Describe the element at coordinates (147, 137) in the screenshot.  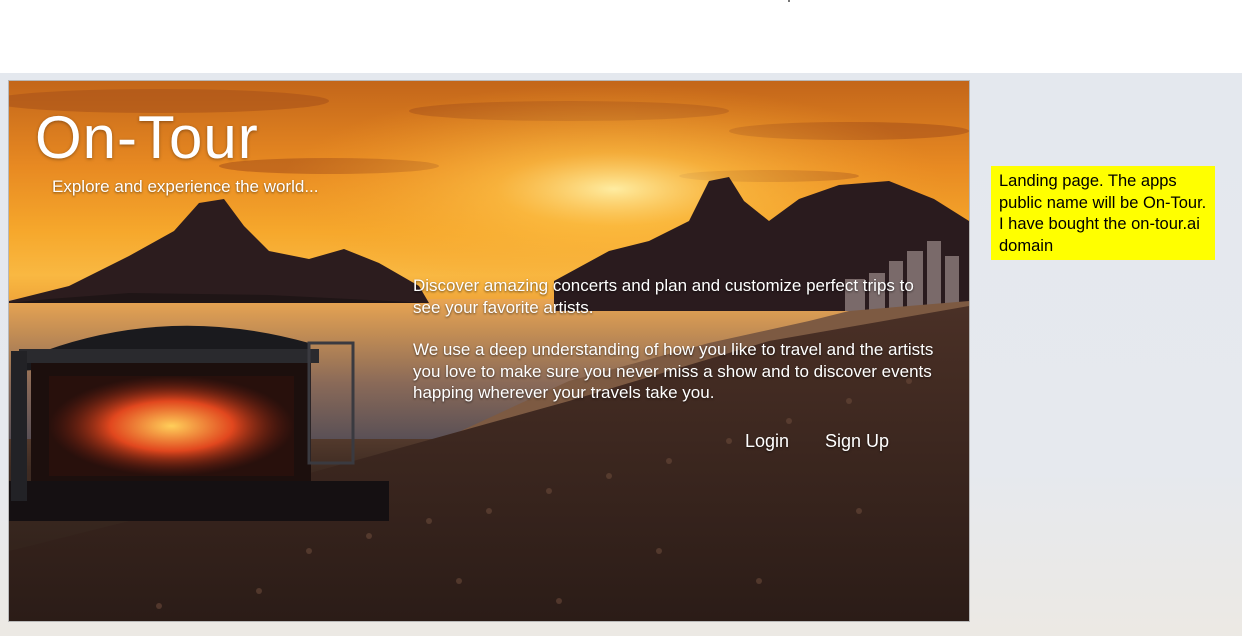
I see `brand-title: On-Tour` at that location.